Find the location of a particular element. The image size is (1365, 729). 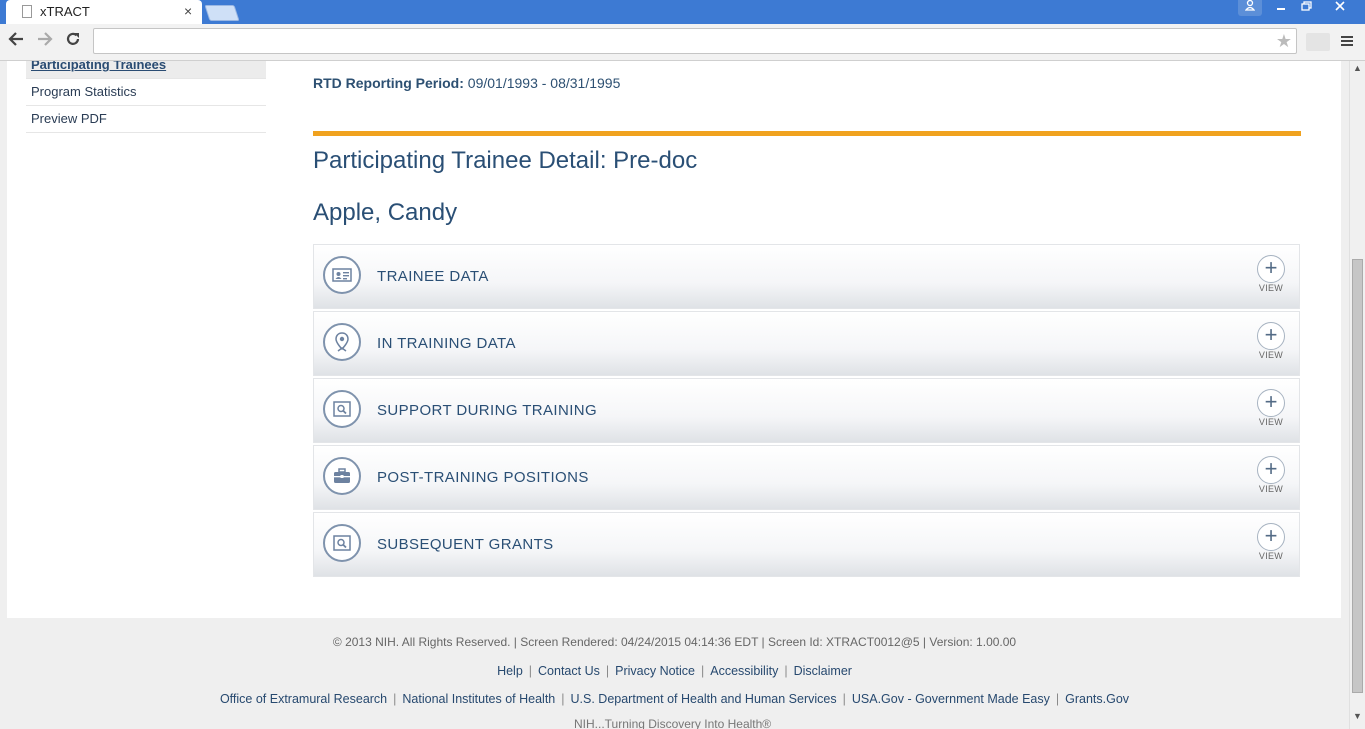

rtd-value: 09/01/1993 - 08/31/1995 is located at coordinates (544, 83).